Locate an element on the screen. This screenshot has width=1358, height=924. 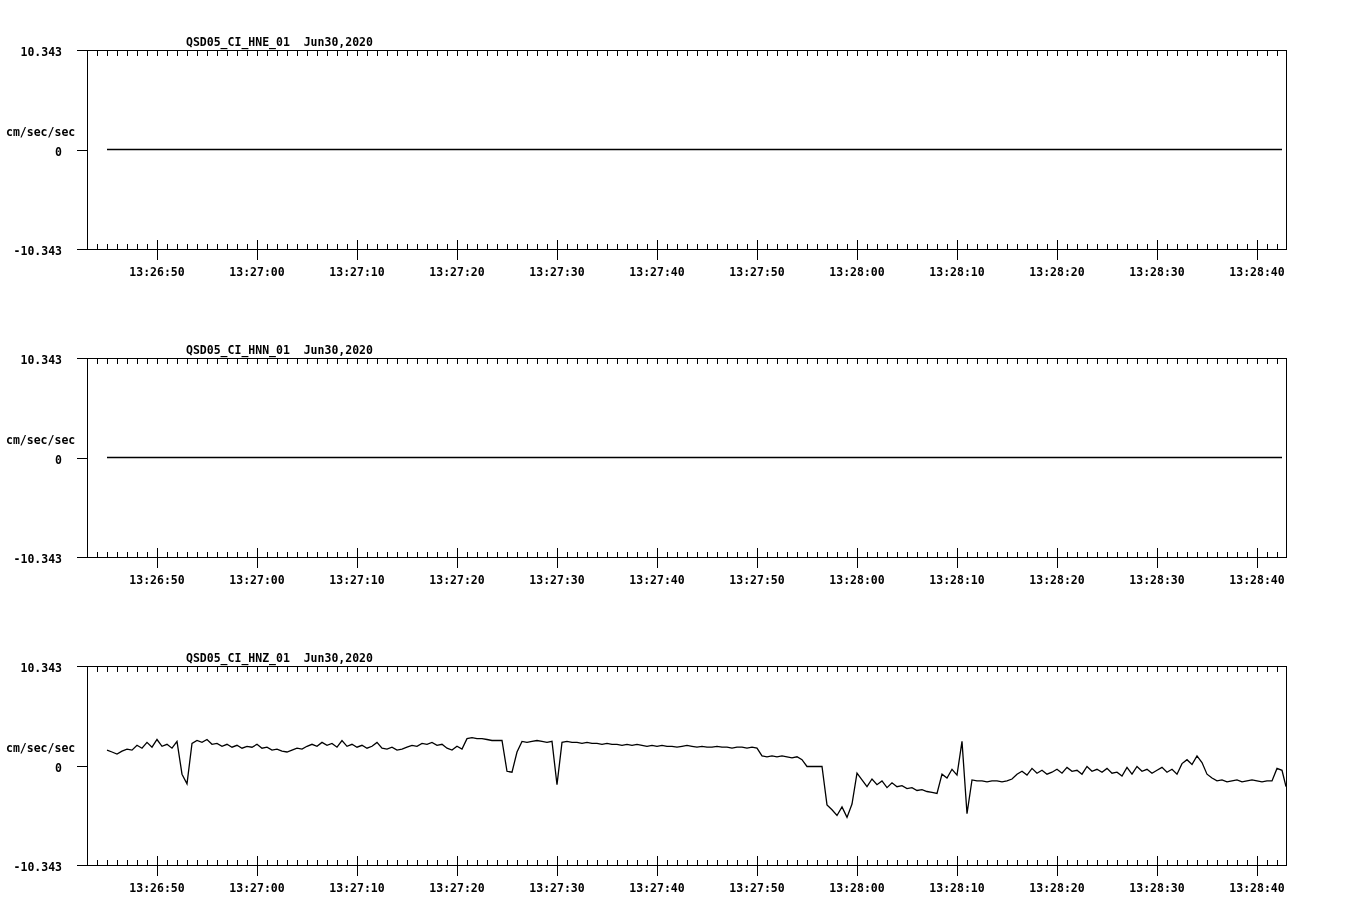
chart-title: QSD05_CI_HNZ_01 Jun30,2020 is located at coordinates (279, 658).